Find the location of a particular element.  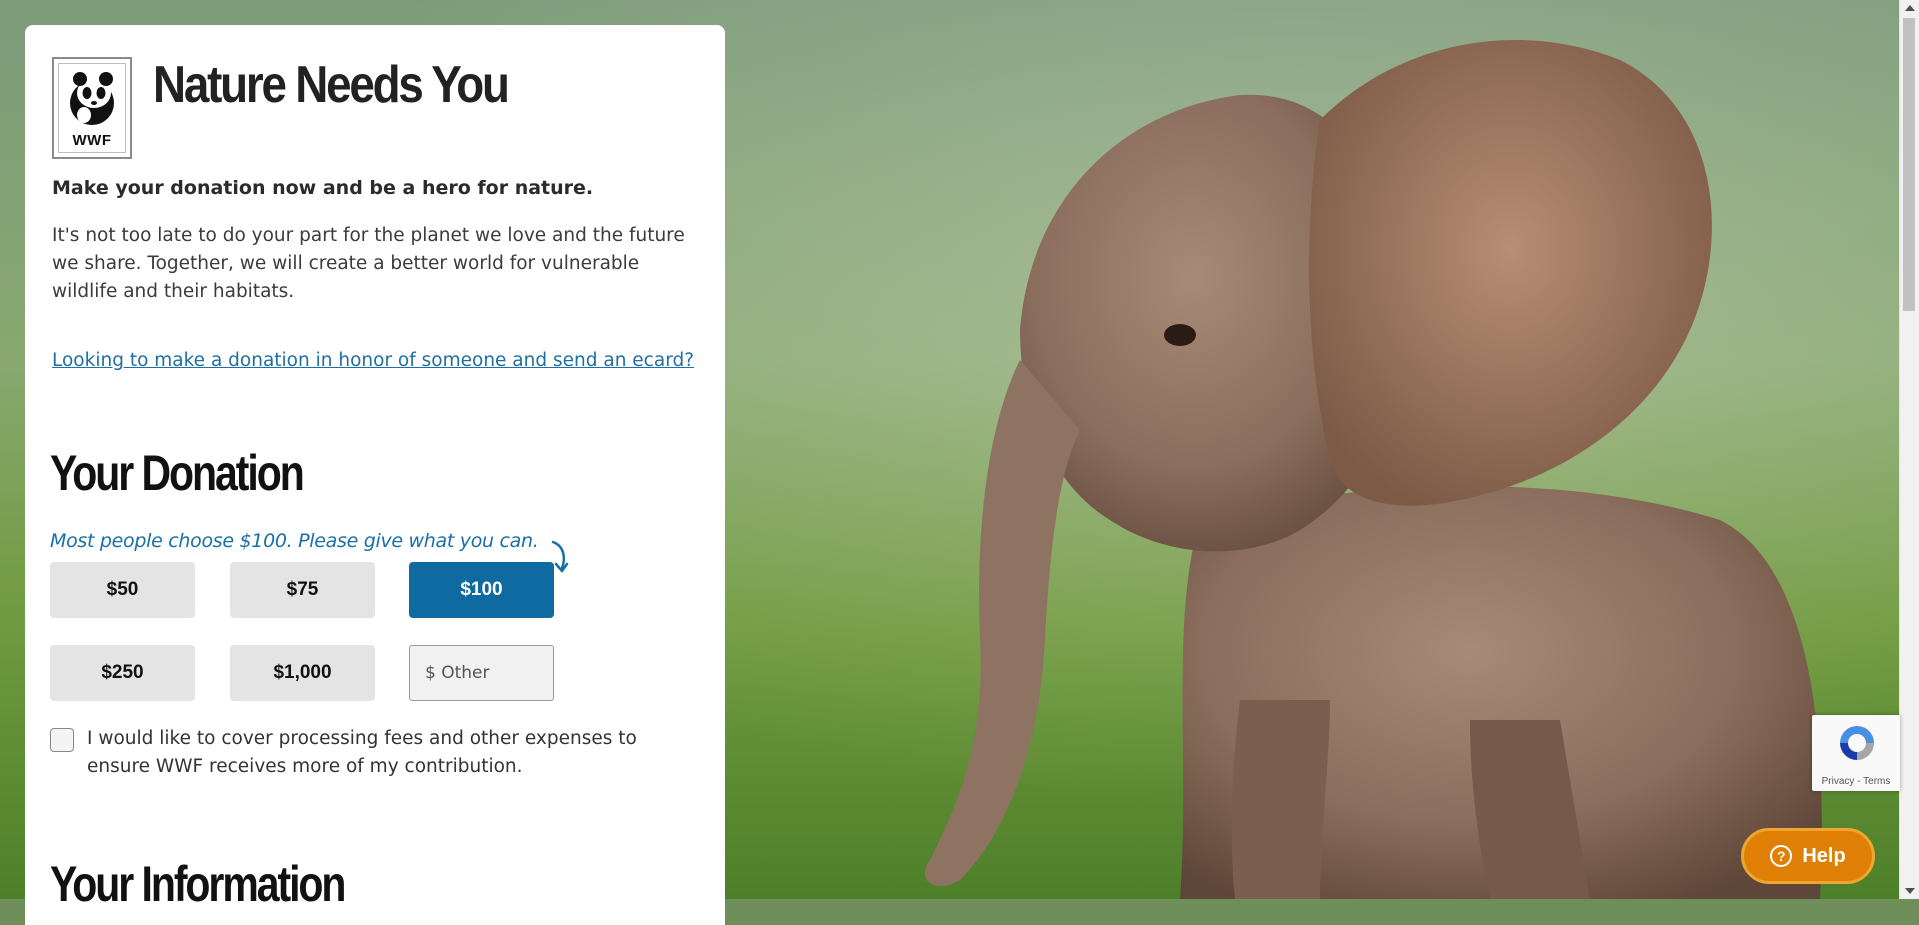

scroll-up-icon is located at coordinates (1910, 8).